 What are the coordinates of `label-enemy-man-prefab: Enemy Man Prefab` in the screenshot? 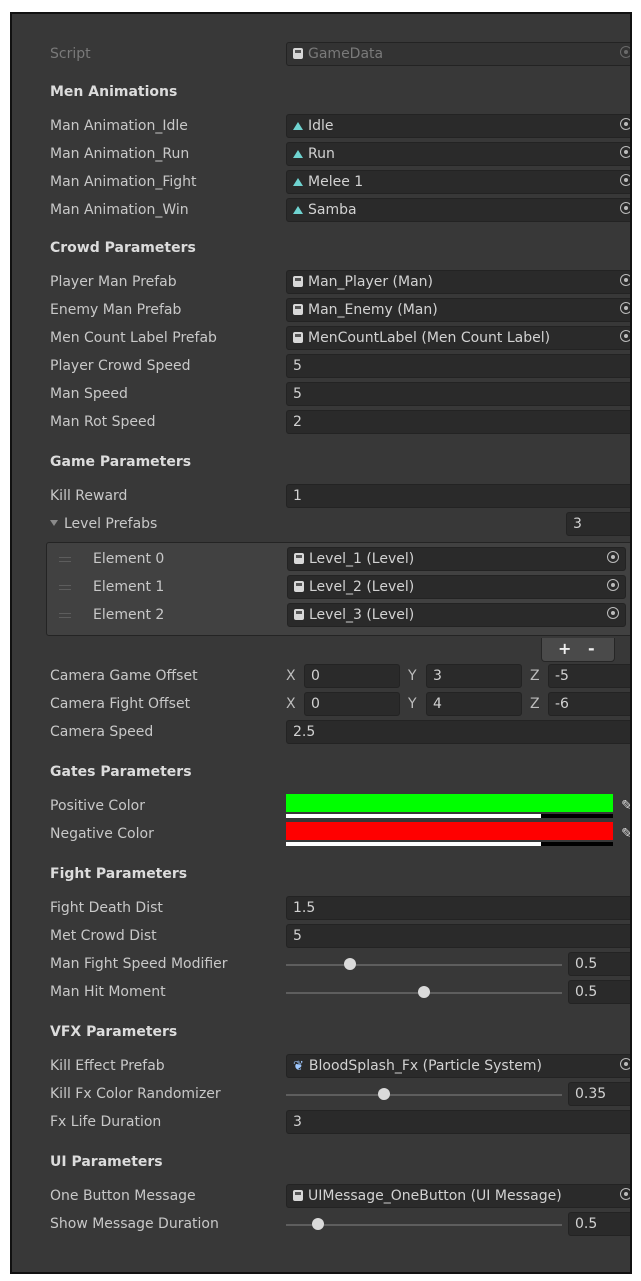 It's located at (116, 310).